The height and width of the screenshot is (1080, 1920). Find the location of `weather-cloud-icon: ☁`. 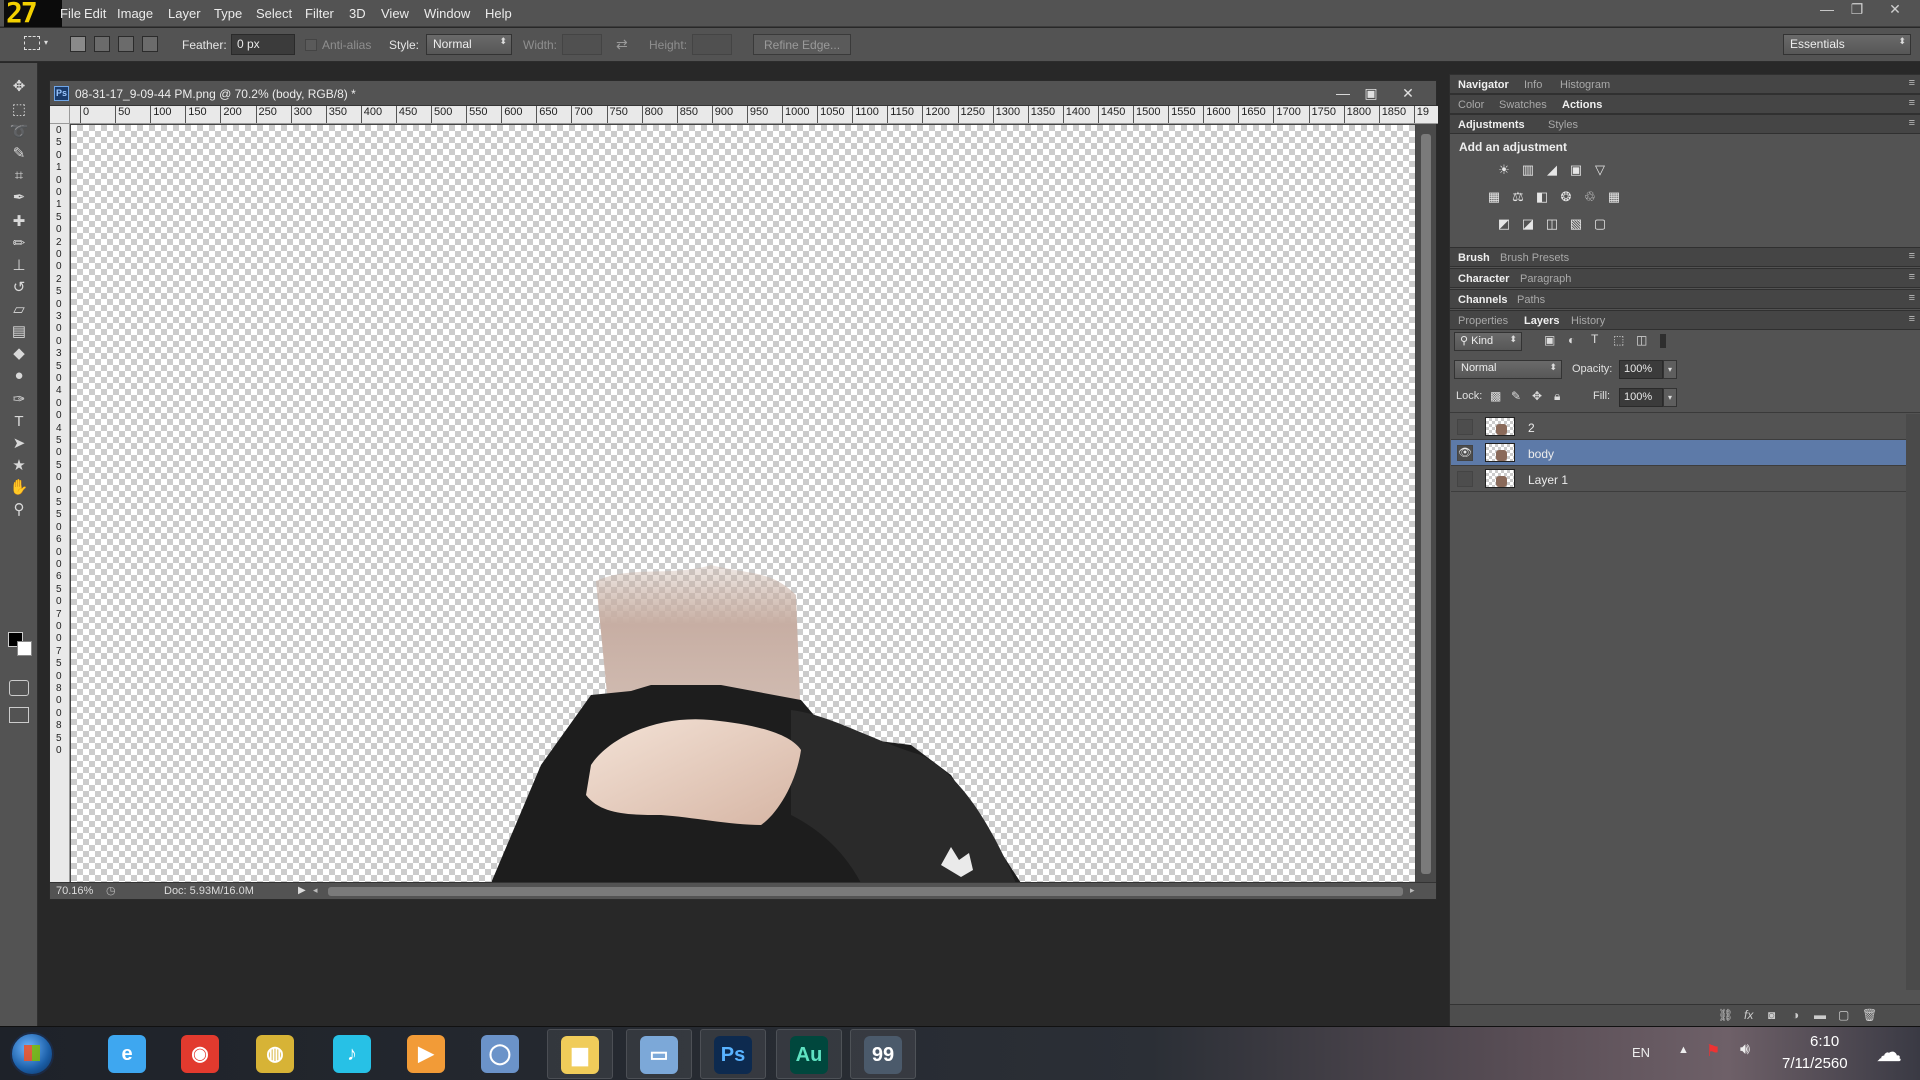

weather-cloud-icon: ☁ is located at coordinates (1889, 1052).